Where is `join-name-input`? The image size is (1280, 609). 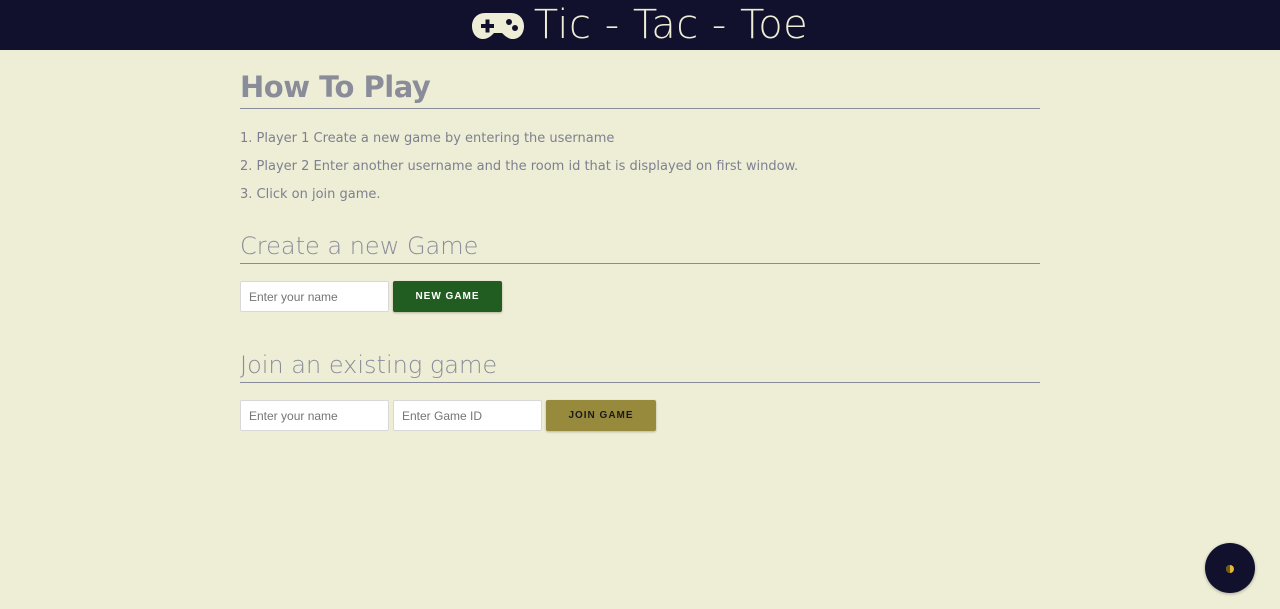 join-name-input is located at coordinates (314, 415).